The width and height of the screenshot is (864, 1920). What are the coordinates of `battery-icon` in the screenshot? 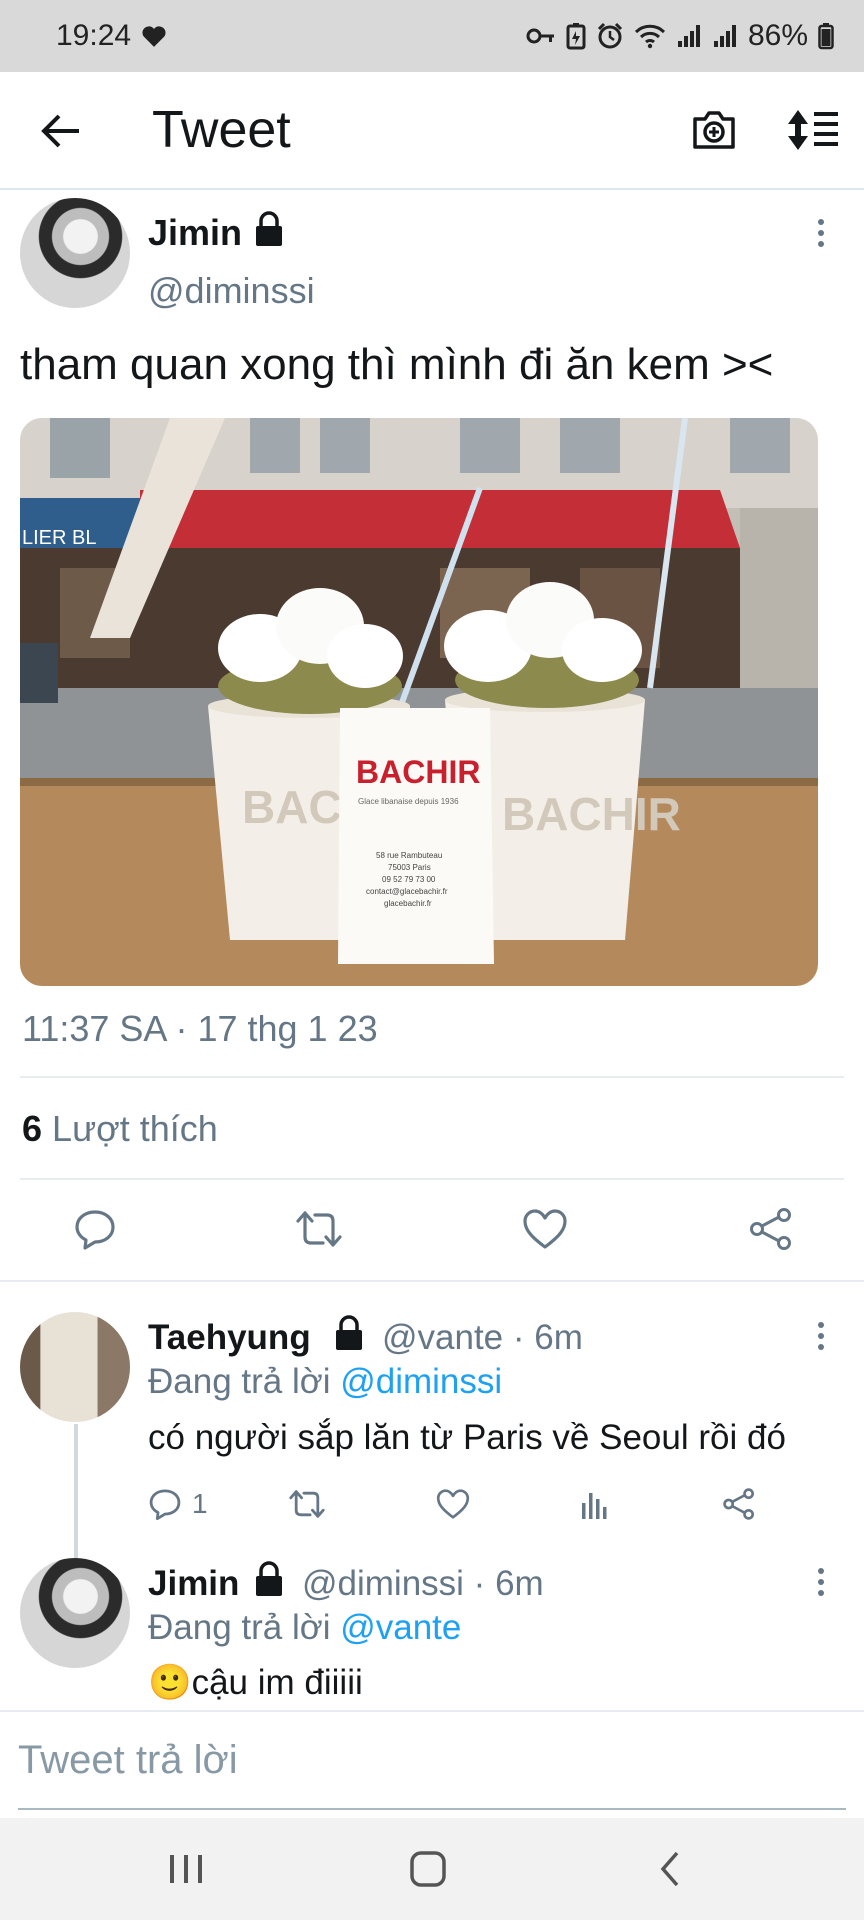 It's located at (826, 36).